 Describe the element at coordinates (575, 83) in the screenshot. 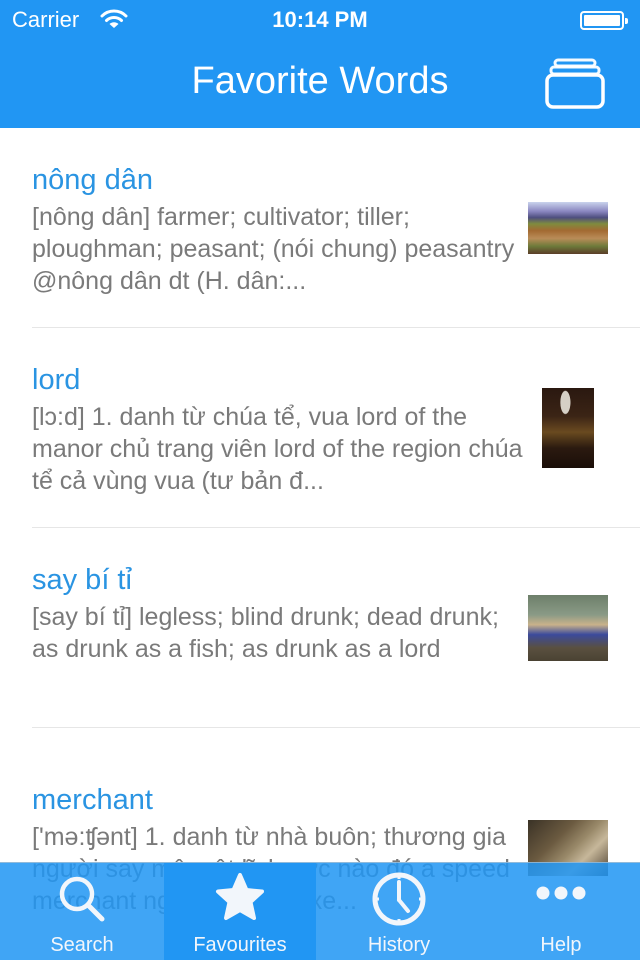

I see `stacked-cards-icon` at that location.